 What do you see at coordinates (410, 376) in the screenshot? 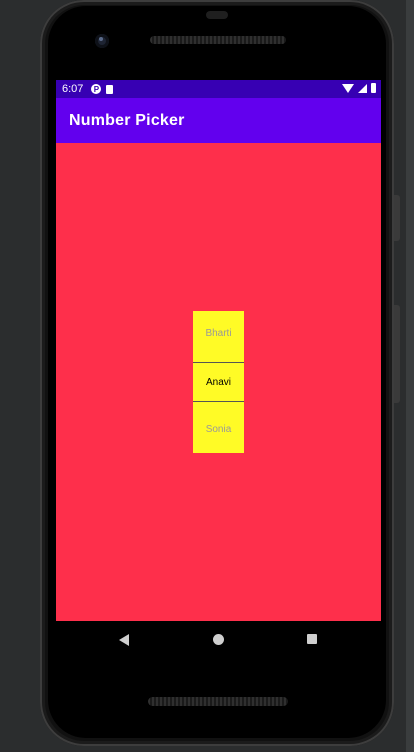
I see `background-strip` at bounding box center [410, 376].